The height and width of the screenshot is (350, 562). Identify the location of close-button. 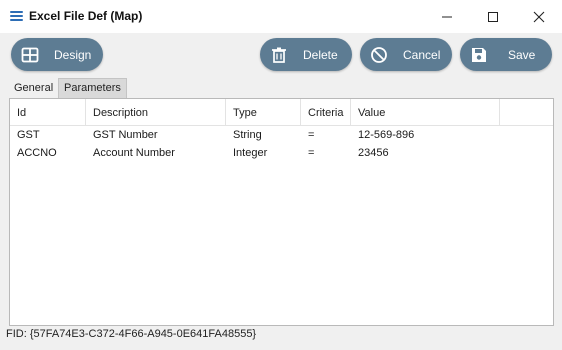
(539, 16).